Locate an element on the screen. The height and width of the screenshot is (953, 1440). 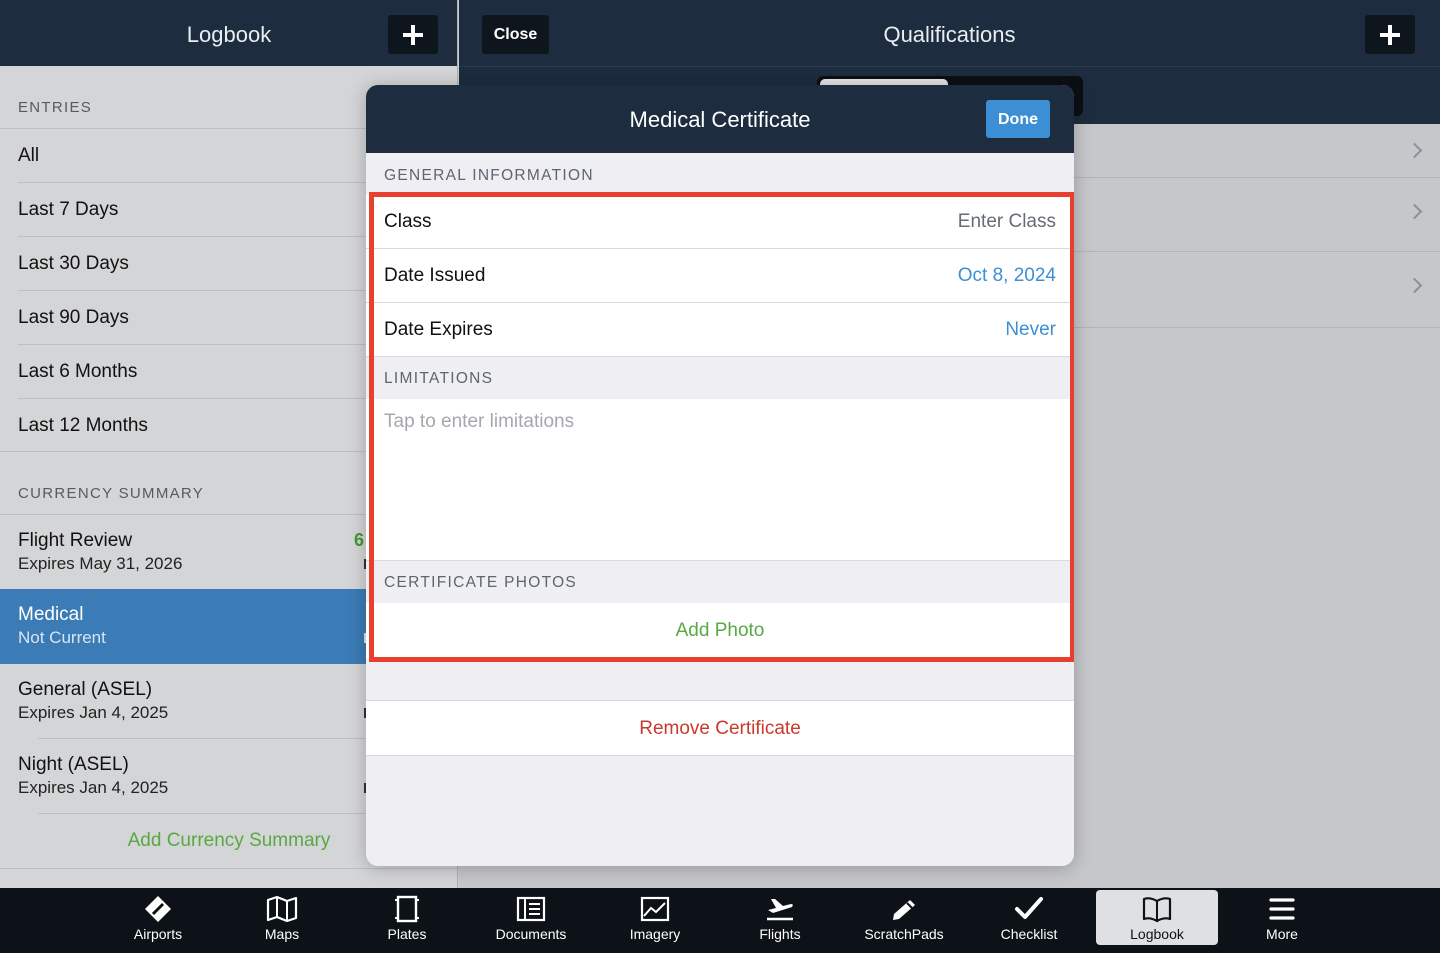
qualifications-header: Close Qualifications is located at coordinates (949, 33).